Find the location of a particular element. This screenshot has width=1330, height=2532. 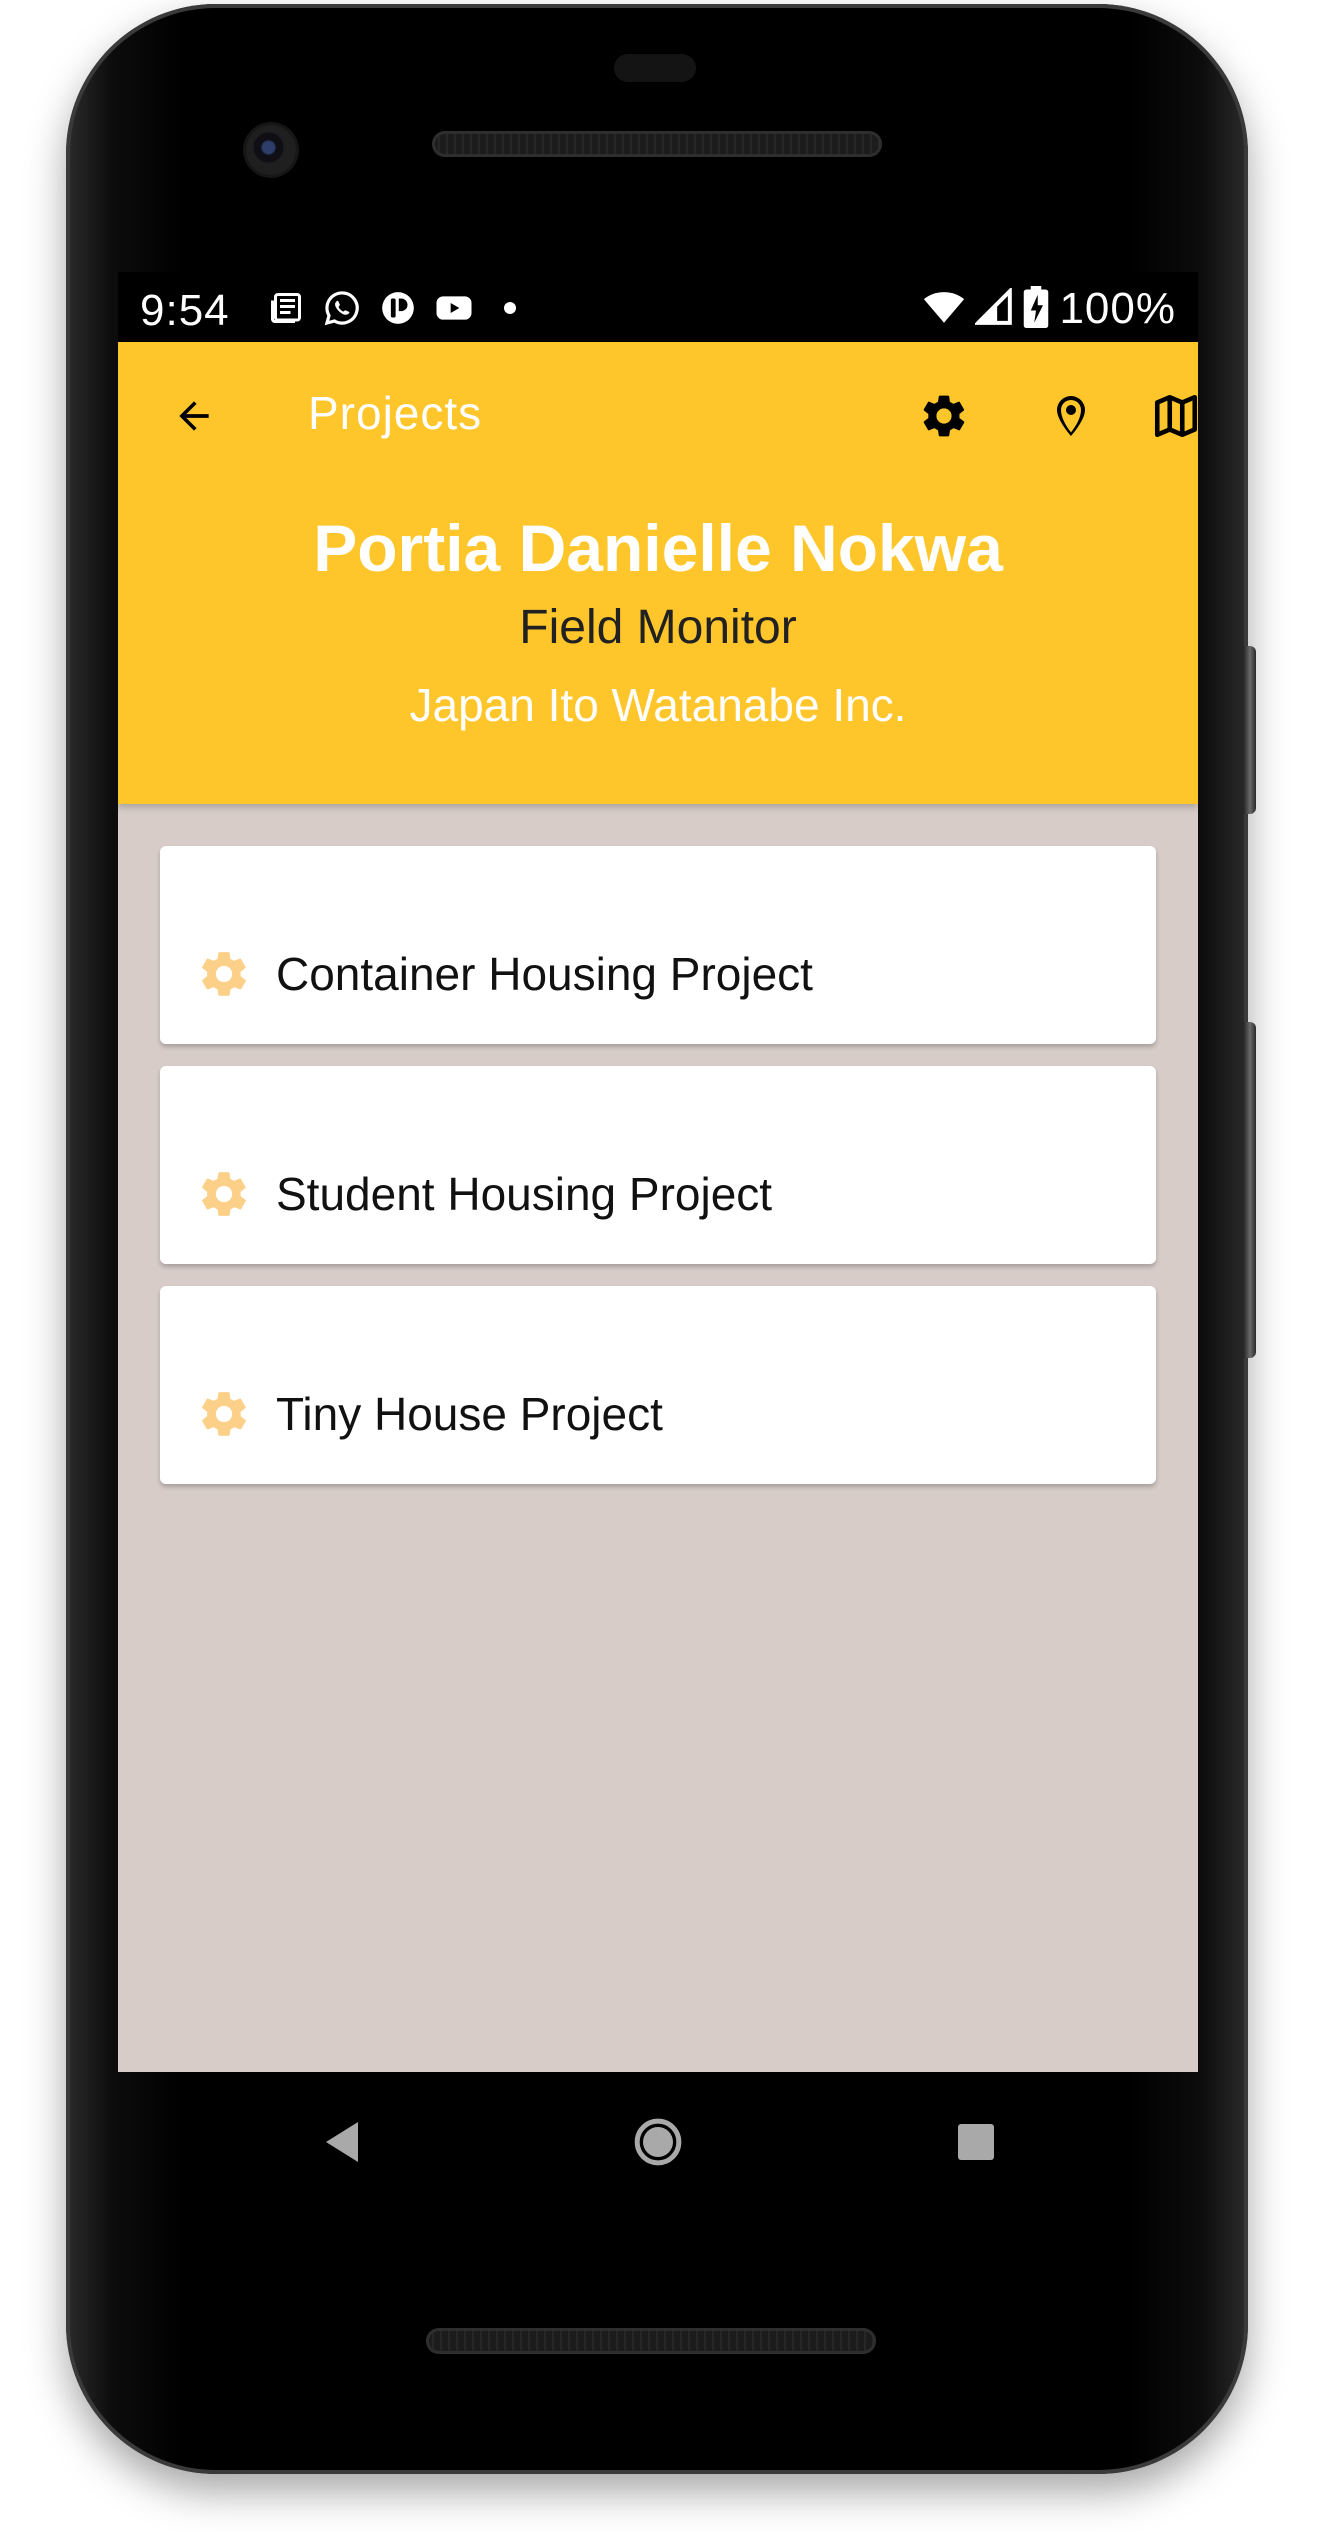

navigation-bar is located at coordinates (658, 2142).